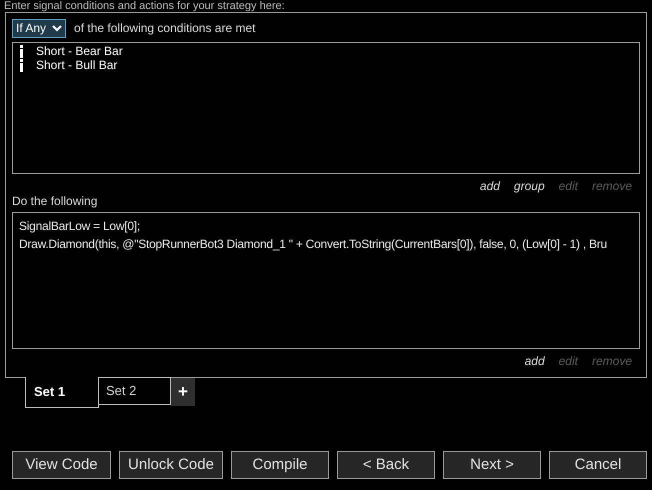 The height and width of the screenshot is (490, 652). What do you see at coordinates (171, 465) in the screenshot?
I see `footer-button: Unlock Code` at bounding box center [171, 465].